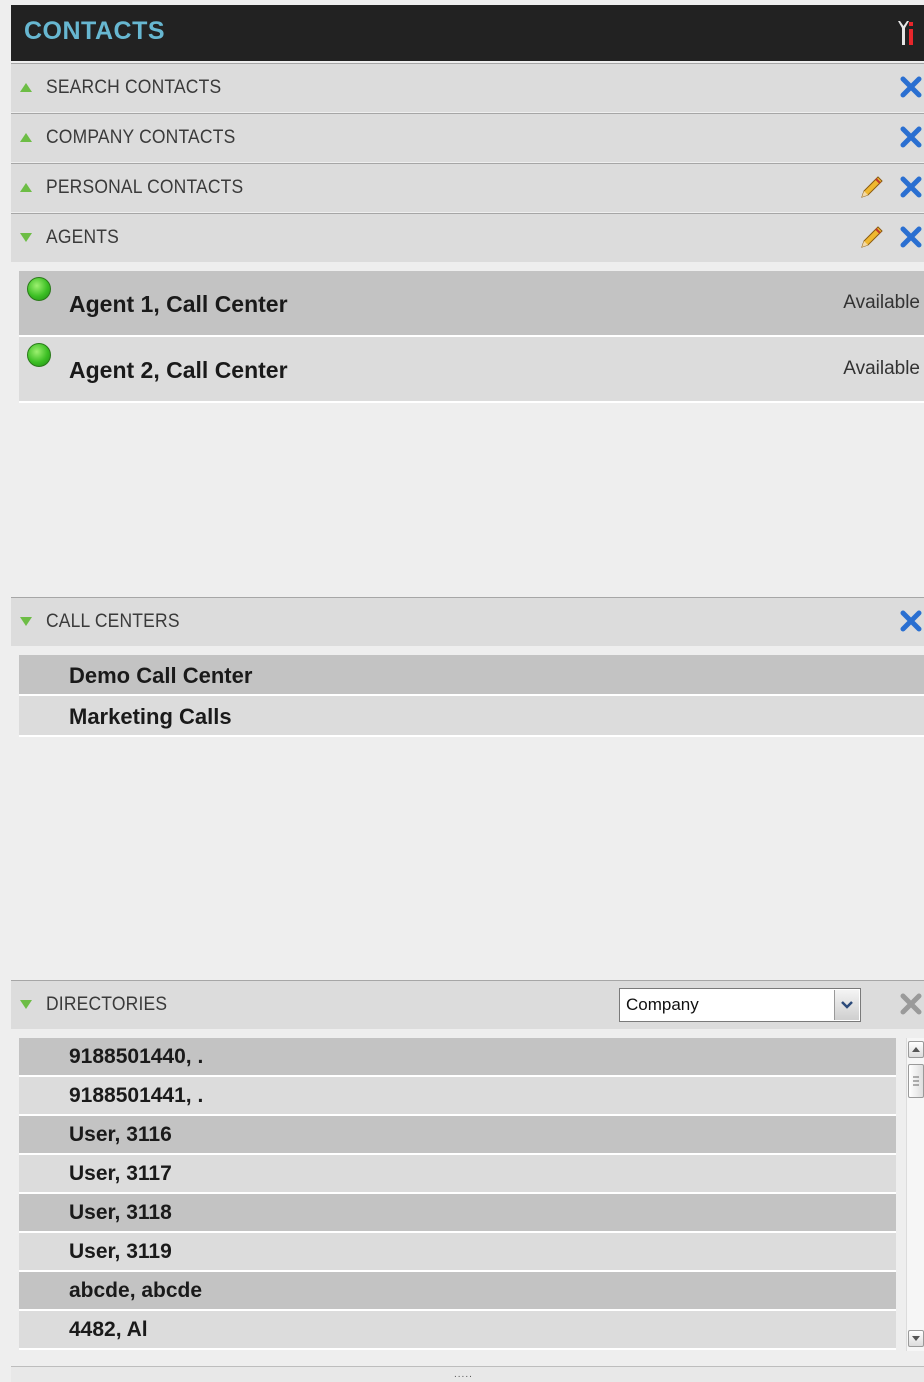 The width and height of the screenshot is (924, 1382). What do you see at coordinates (145, 187) in the screenshot?
I see `section-label: PERSONAL CONTACTS` at bounding box center [145, 187].